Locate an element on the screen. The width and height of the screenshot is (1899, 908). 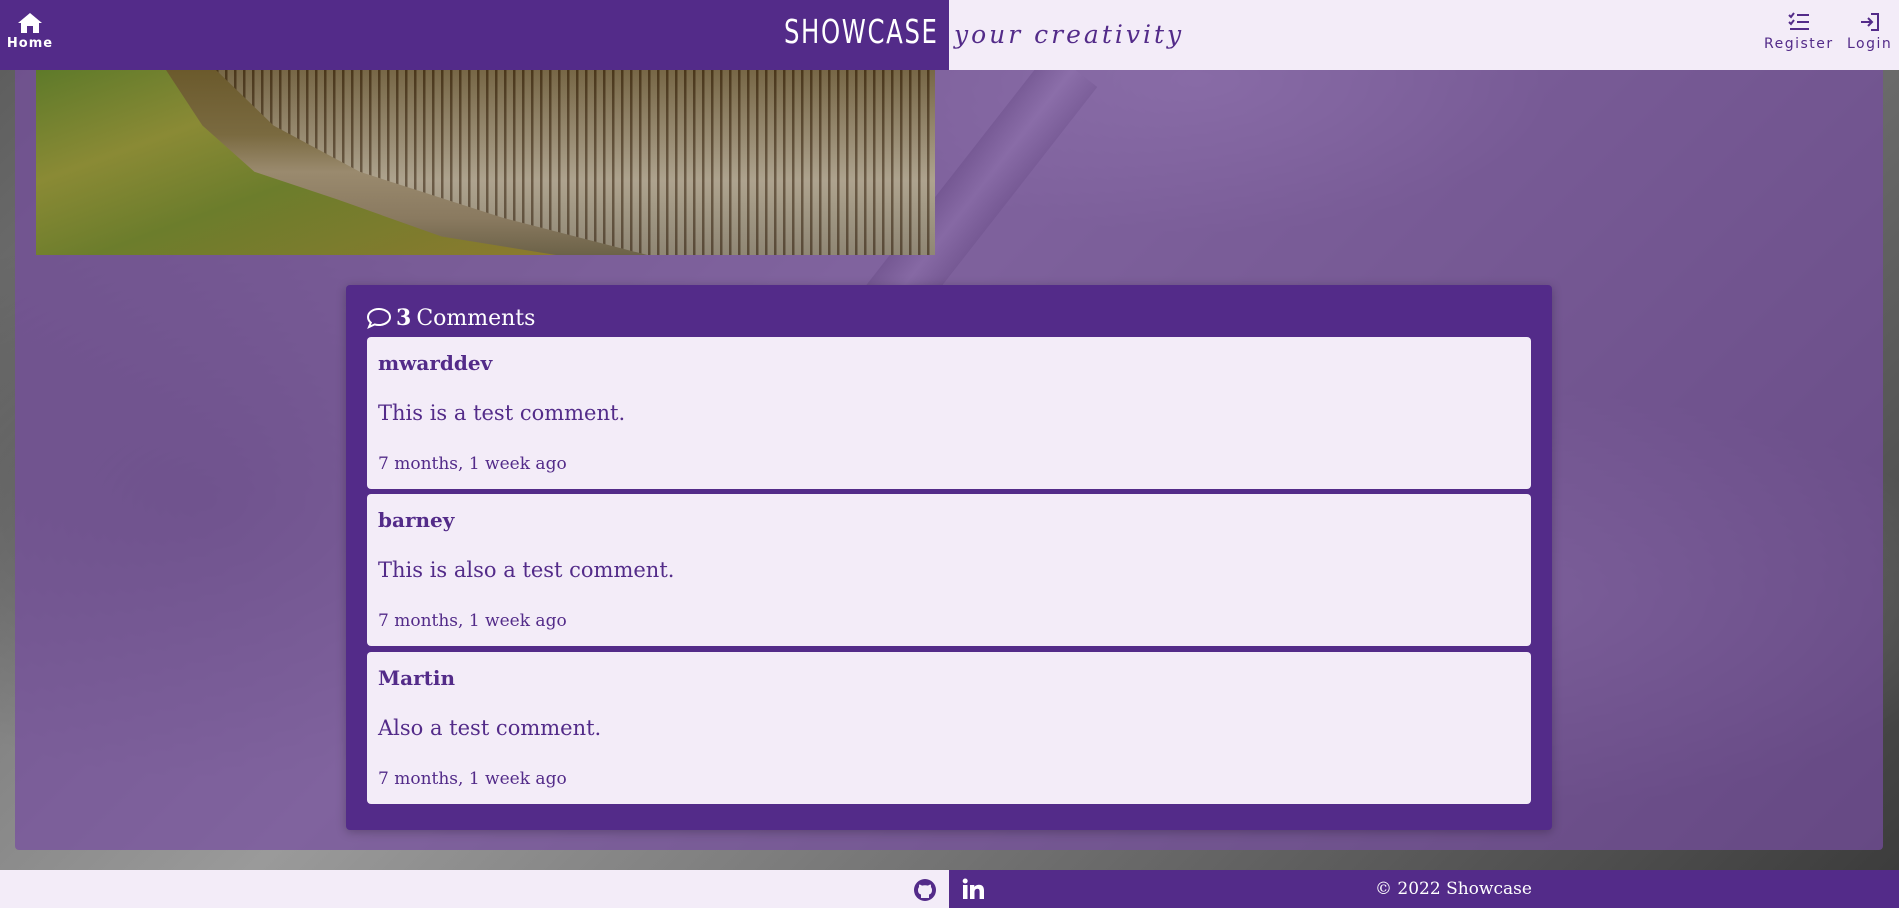
brand-title: SHOWCASE is located at coordinates (861, 31).